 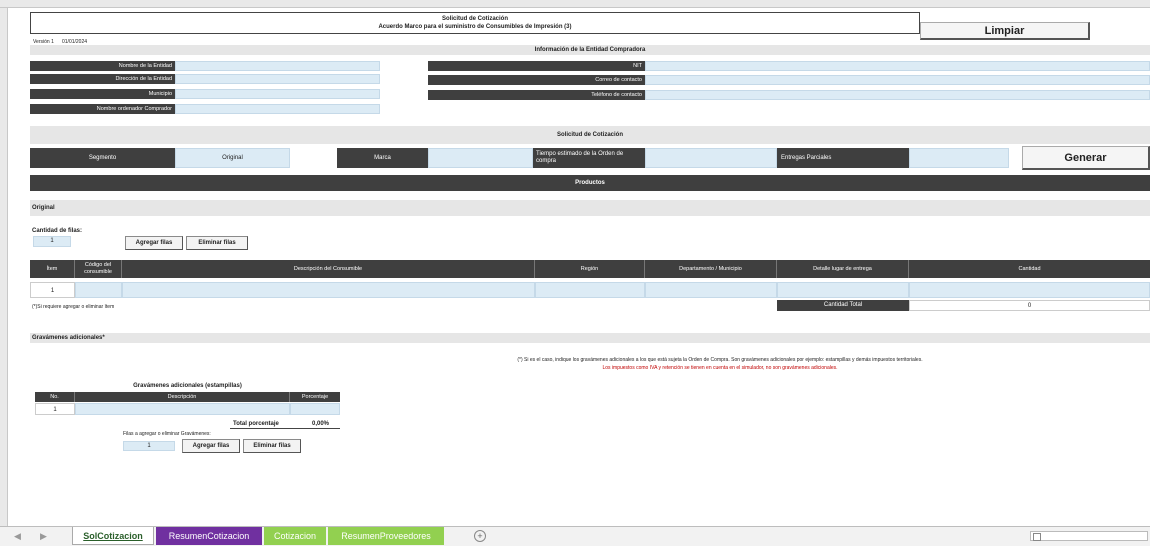 I want to click on marca-select, so click(x=480, y=158).